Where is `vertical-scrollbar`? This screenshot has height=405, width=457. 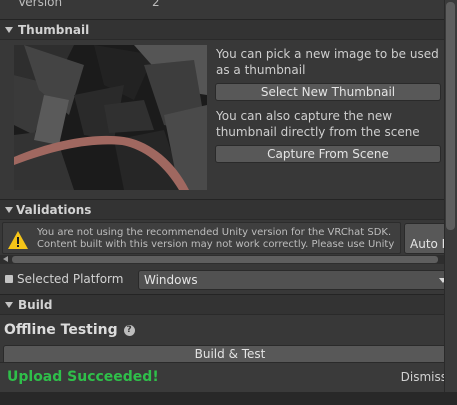 vertical-scrollbar is located at coordinates (450, 196).